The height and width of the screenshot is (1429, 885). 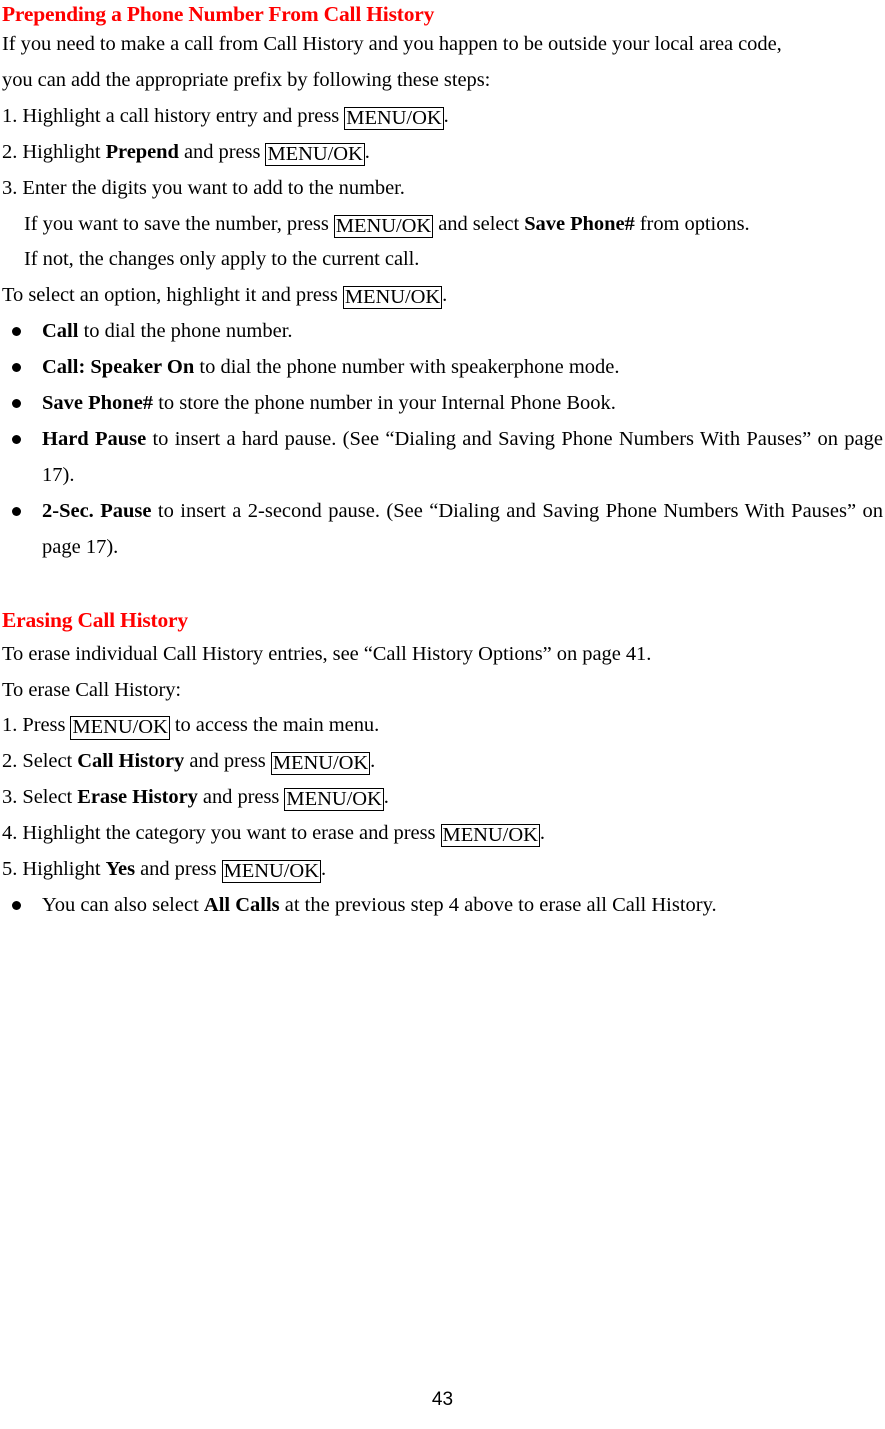 I want to click on erase-step-2-mid: and press, so click(x=227, y=761).